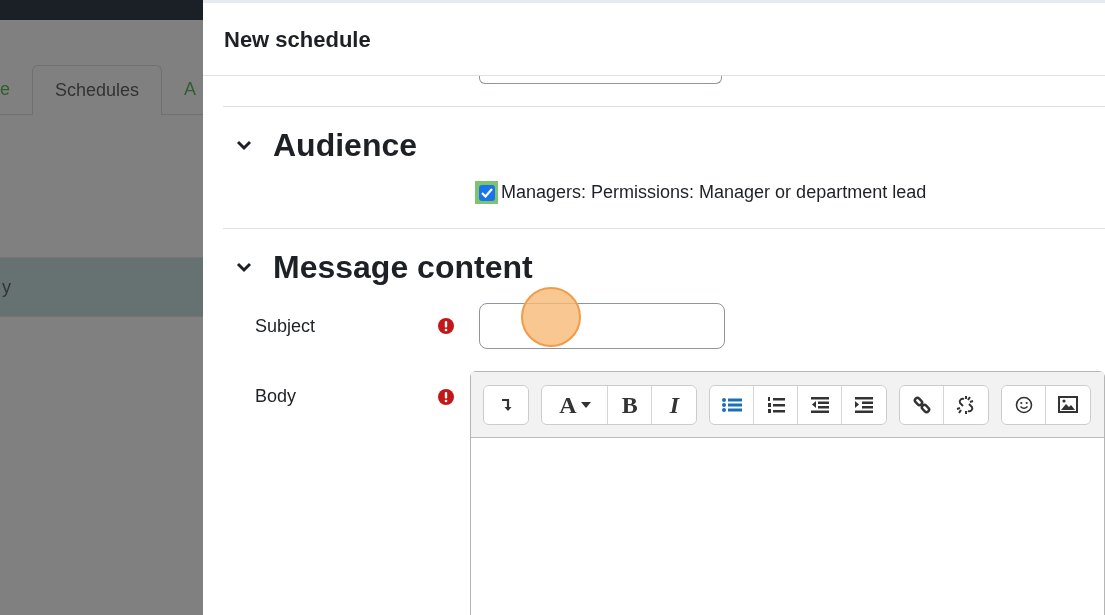  I want to click on numbers-button, so click(776, 404).